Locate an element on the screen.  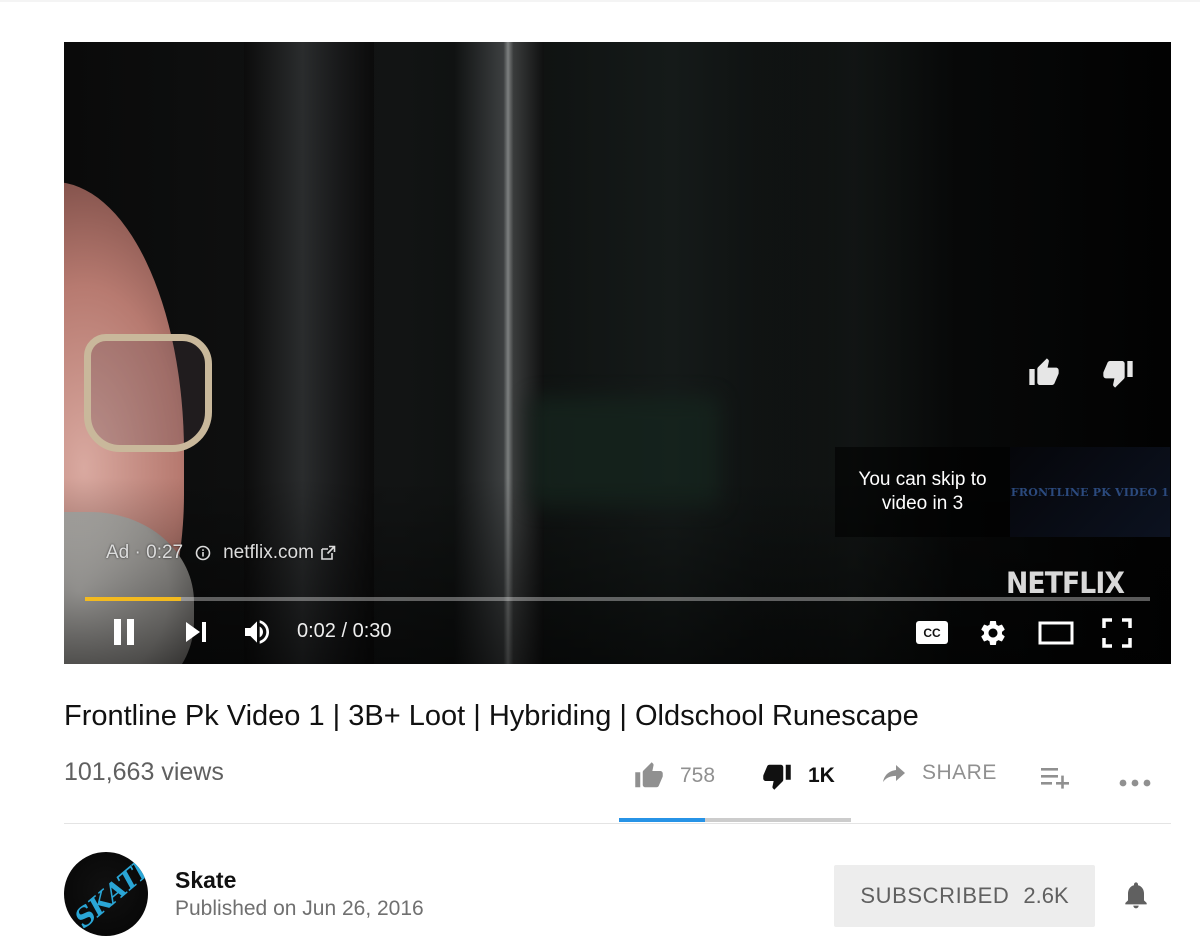
publish-date: Published on Jun 26, 2016 is located at coordinates (299, 908).